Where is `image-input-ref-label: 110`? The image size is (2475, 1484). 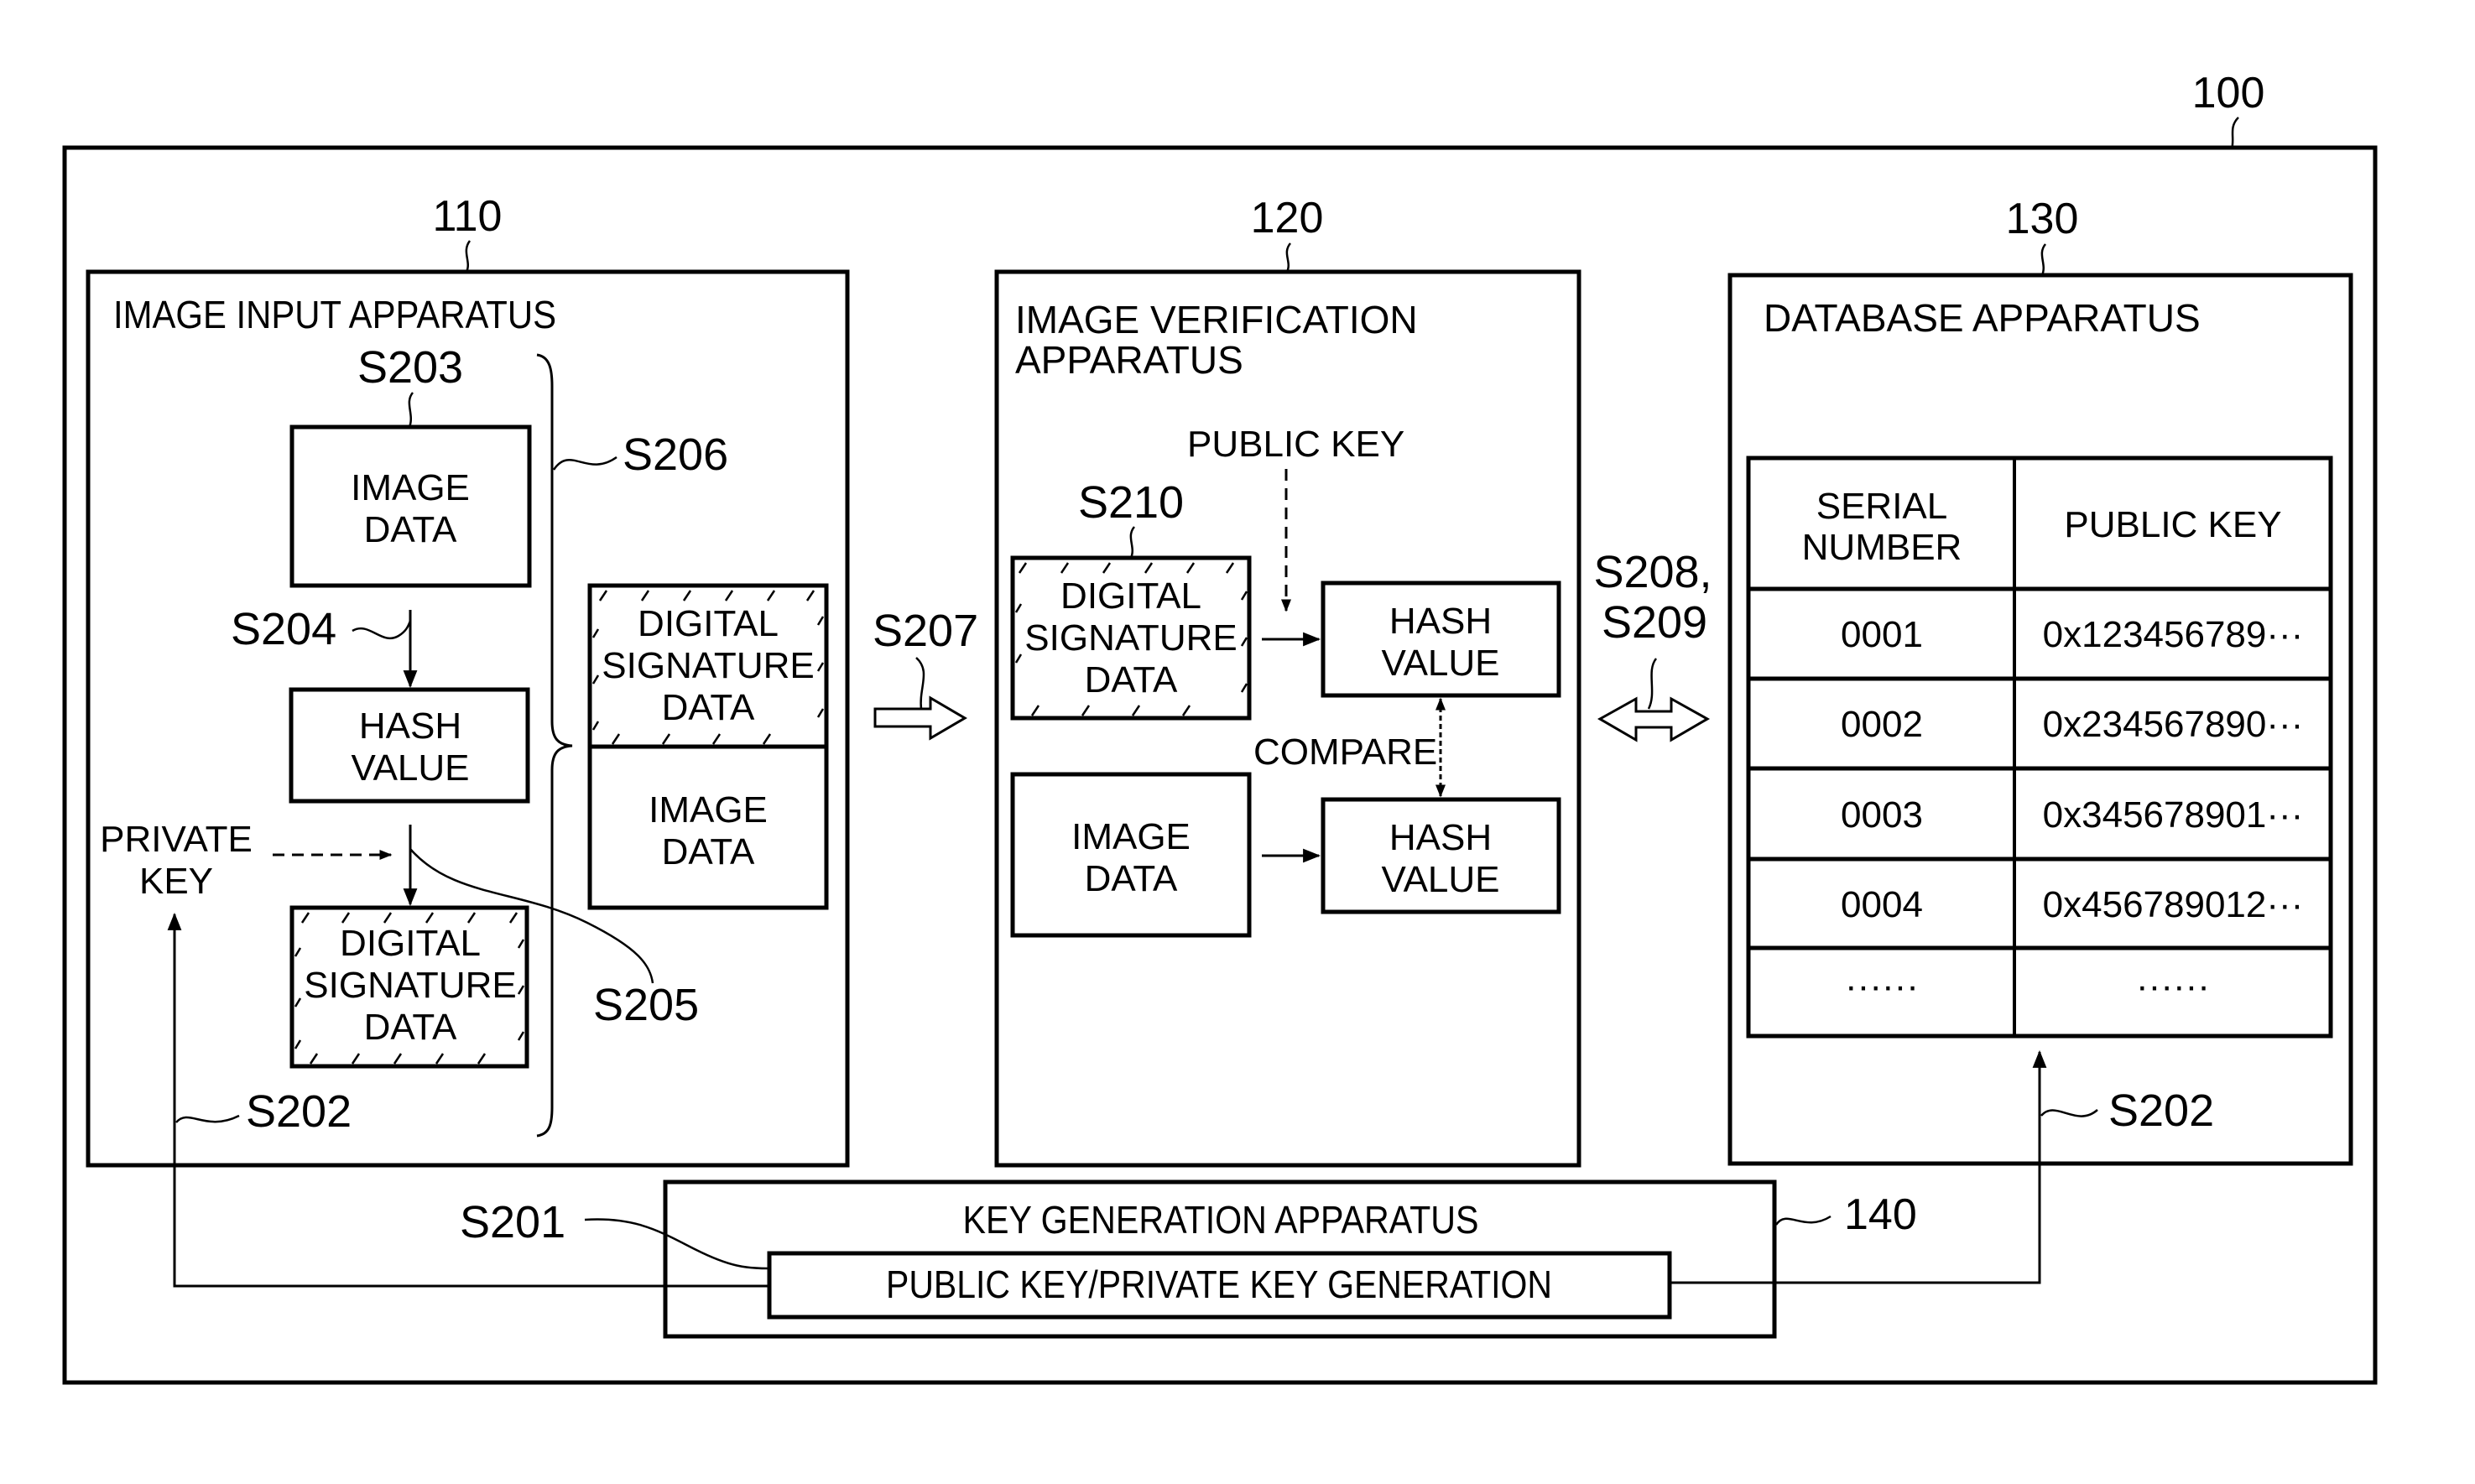
image-input-ref-label: 110 is located at coordinates (468, 216).